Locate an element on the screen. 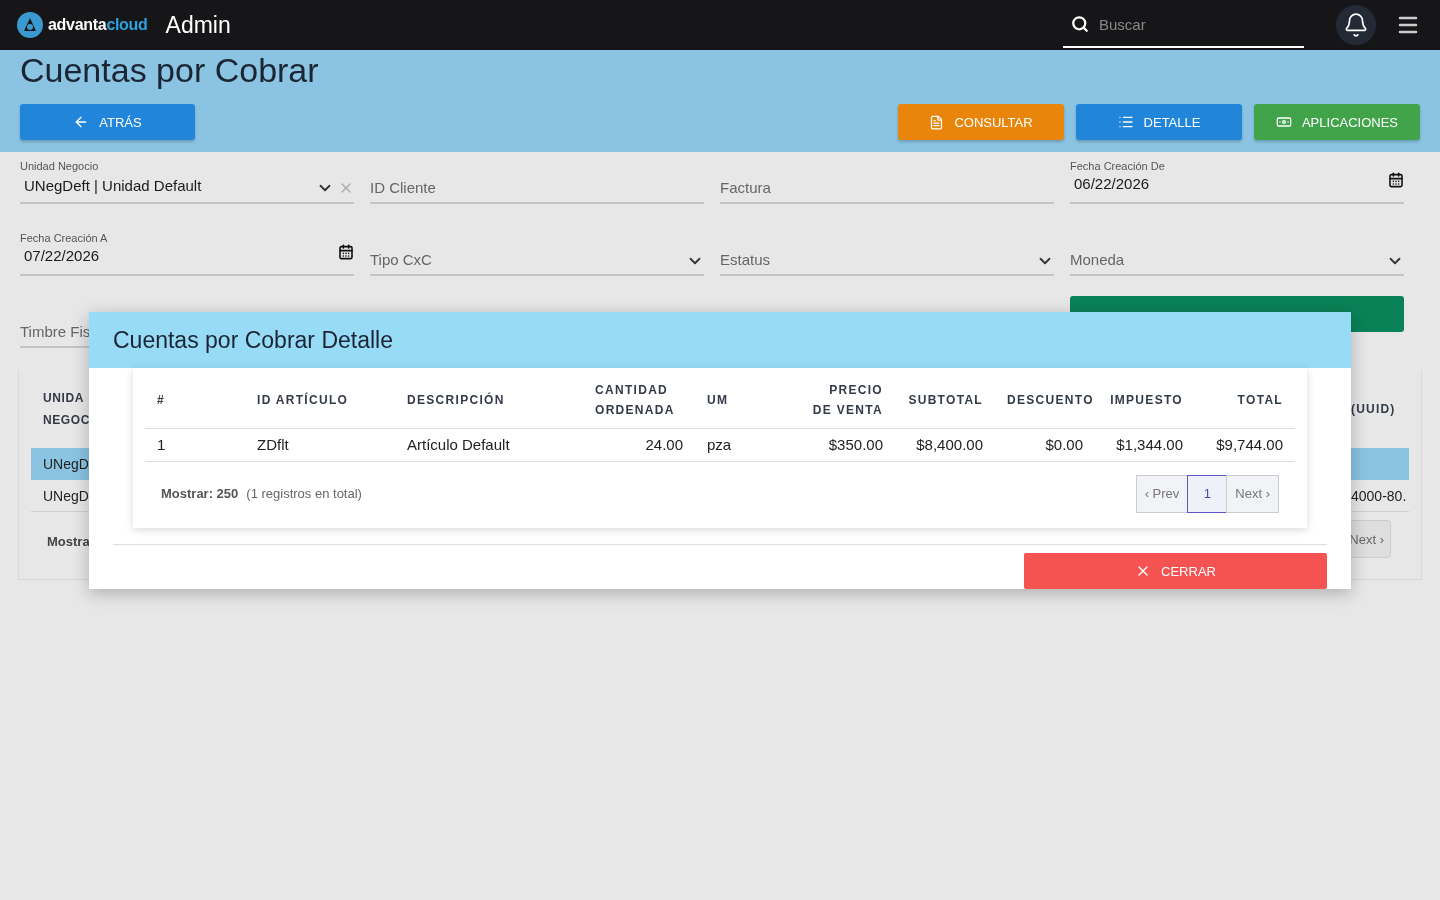  logo-text: cloud is located at coordinates (127, 24).